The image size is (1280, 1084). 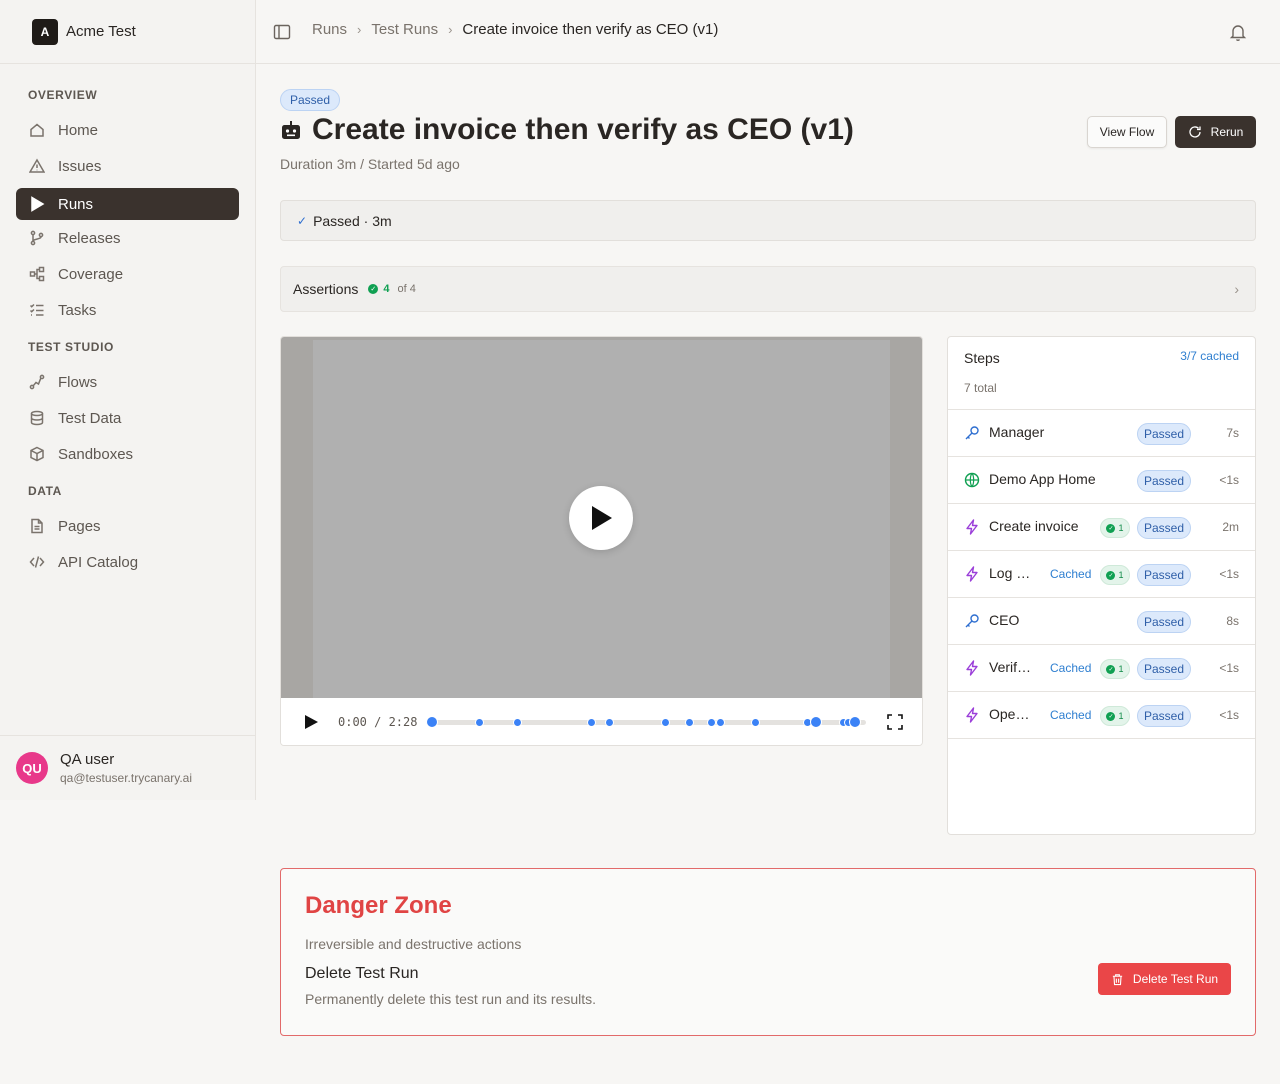 I want to click on checklist-icon, so click(x=37, y=310).